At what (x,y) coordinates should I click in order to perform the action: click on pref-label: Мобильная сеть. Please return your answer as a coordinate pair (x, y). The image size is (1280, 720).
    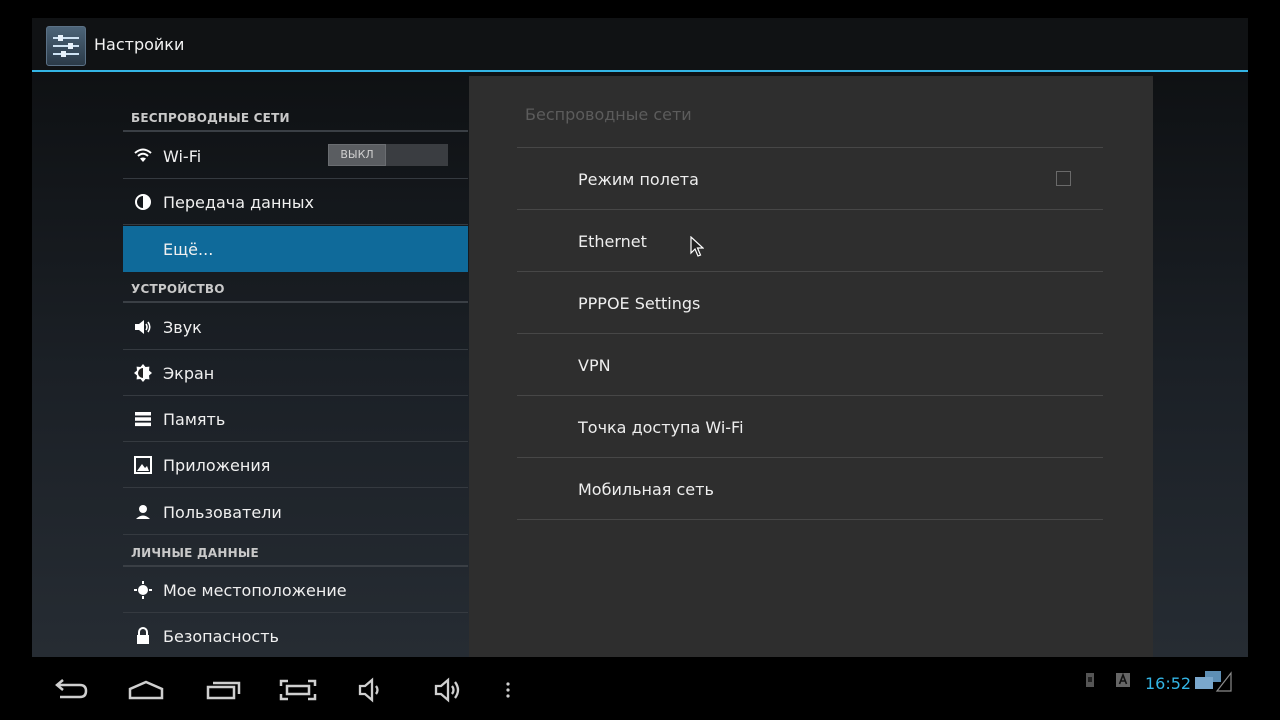
    Looking at the image, I should click on (646, 489).